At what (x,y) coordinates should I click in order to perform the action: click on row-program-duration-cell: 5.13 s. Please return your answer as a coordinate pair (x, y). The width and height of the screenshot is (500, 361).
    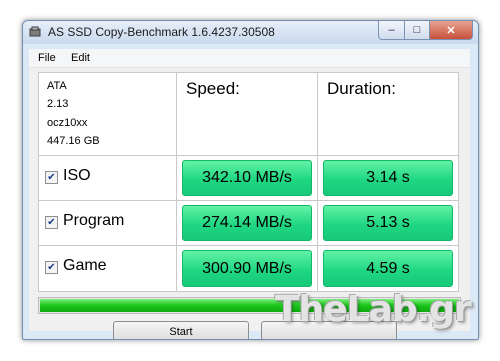
    Looking at the image, I should click on (388, 223).